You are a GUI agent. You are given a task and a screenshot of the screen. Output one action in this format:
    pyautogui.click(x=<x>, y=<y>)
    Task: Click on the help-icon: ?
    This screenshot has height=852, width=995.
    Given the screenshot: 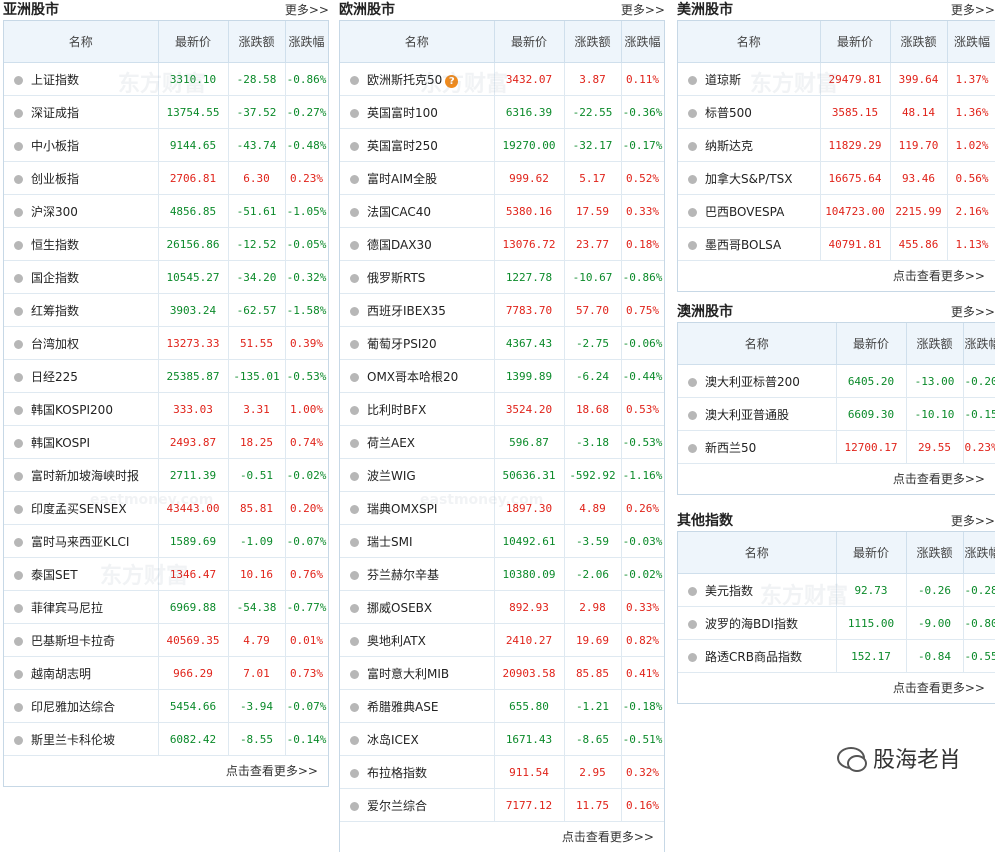 What is the action you would take?
    pyautogui.click(x=452, y=81)
    